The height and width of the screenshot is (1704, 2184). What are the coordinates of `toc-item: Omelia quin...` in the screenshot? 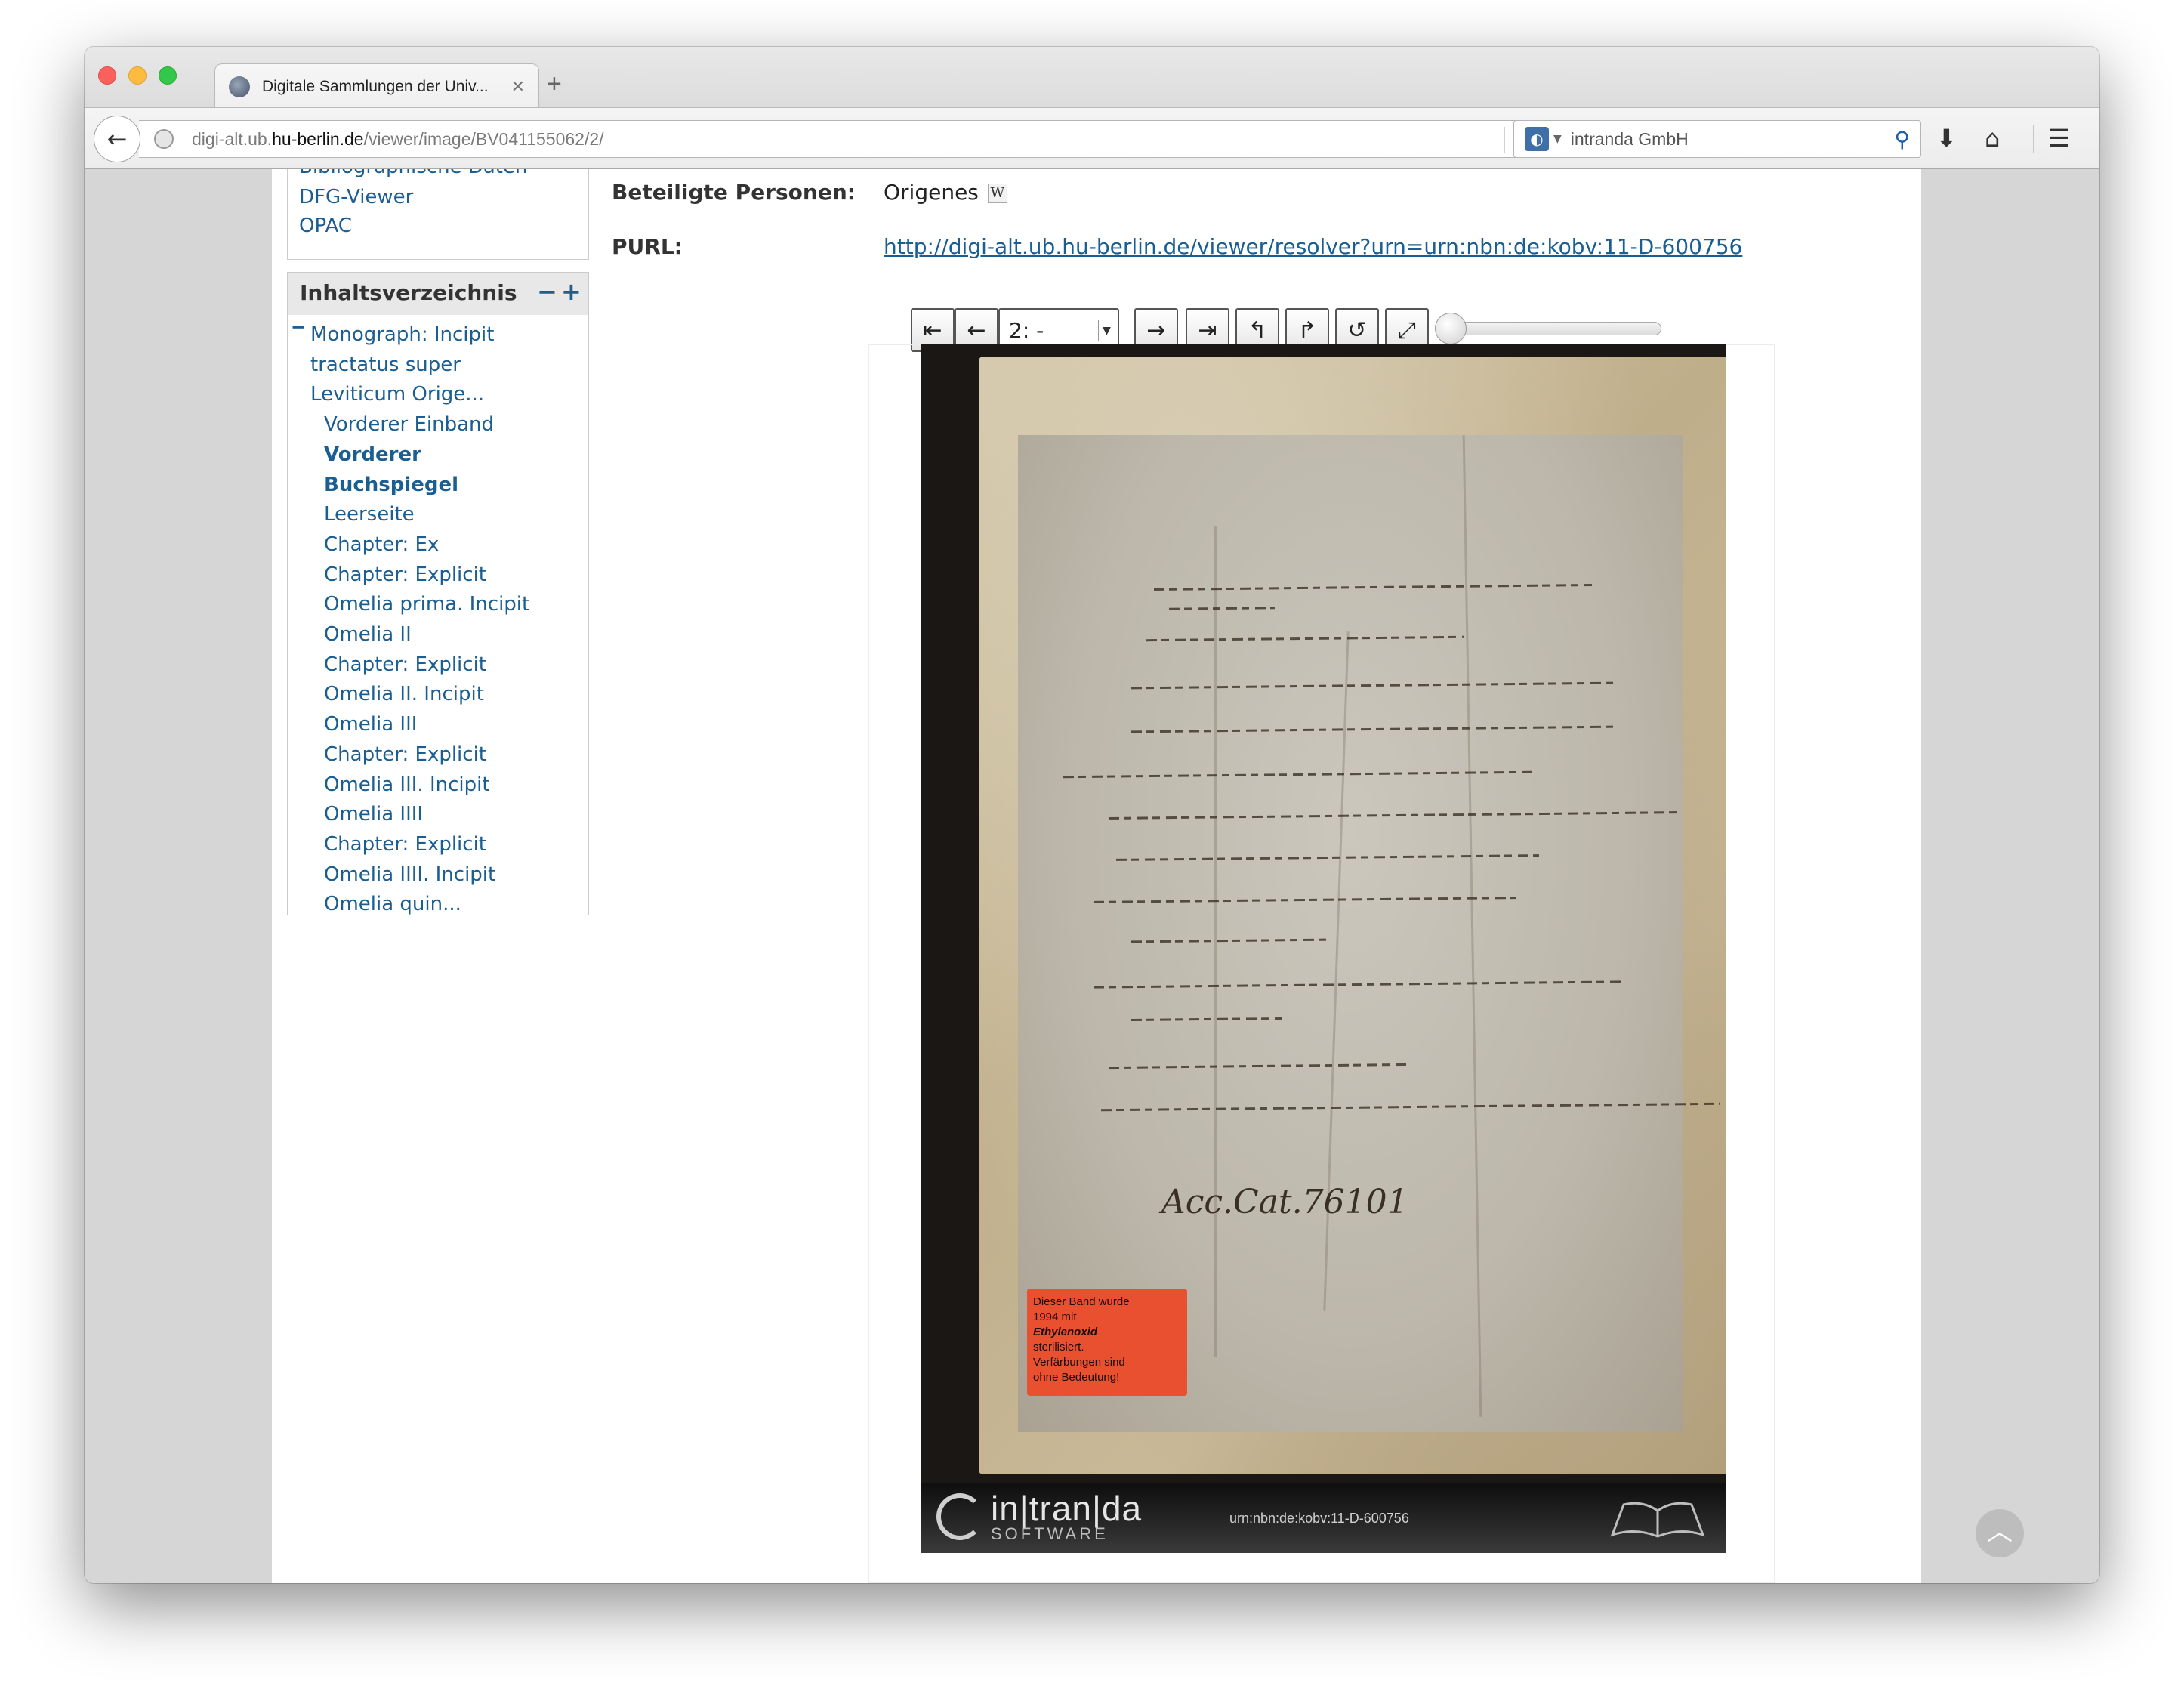 It's located at (392, 903).